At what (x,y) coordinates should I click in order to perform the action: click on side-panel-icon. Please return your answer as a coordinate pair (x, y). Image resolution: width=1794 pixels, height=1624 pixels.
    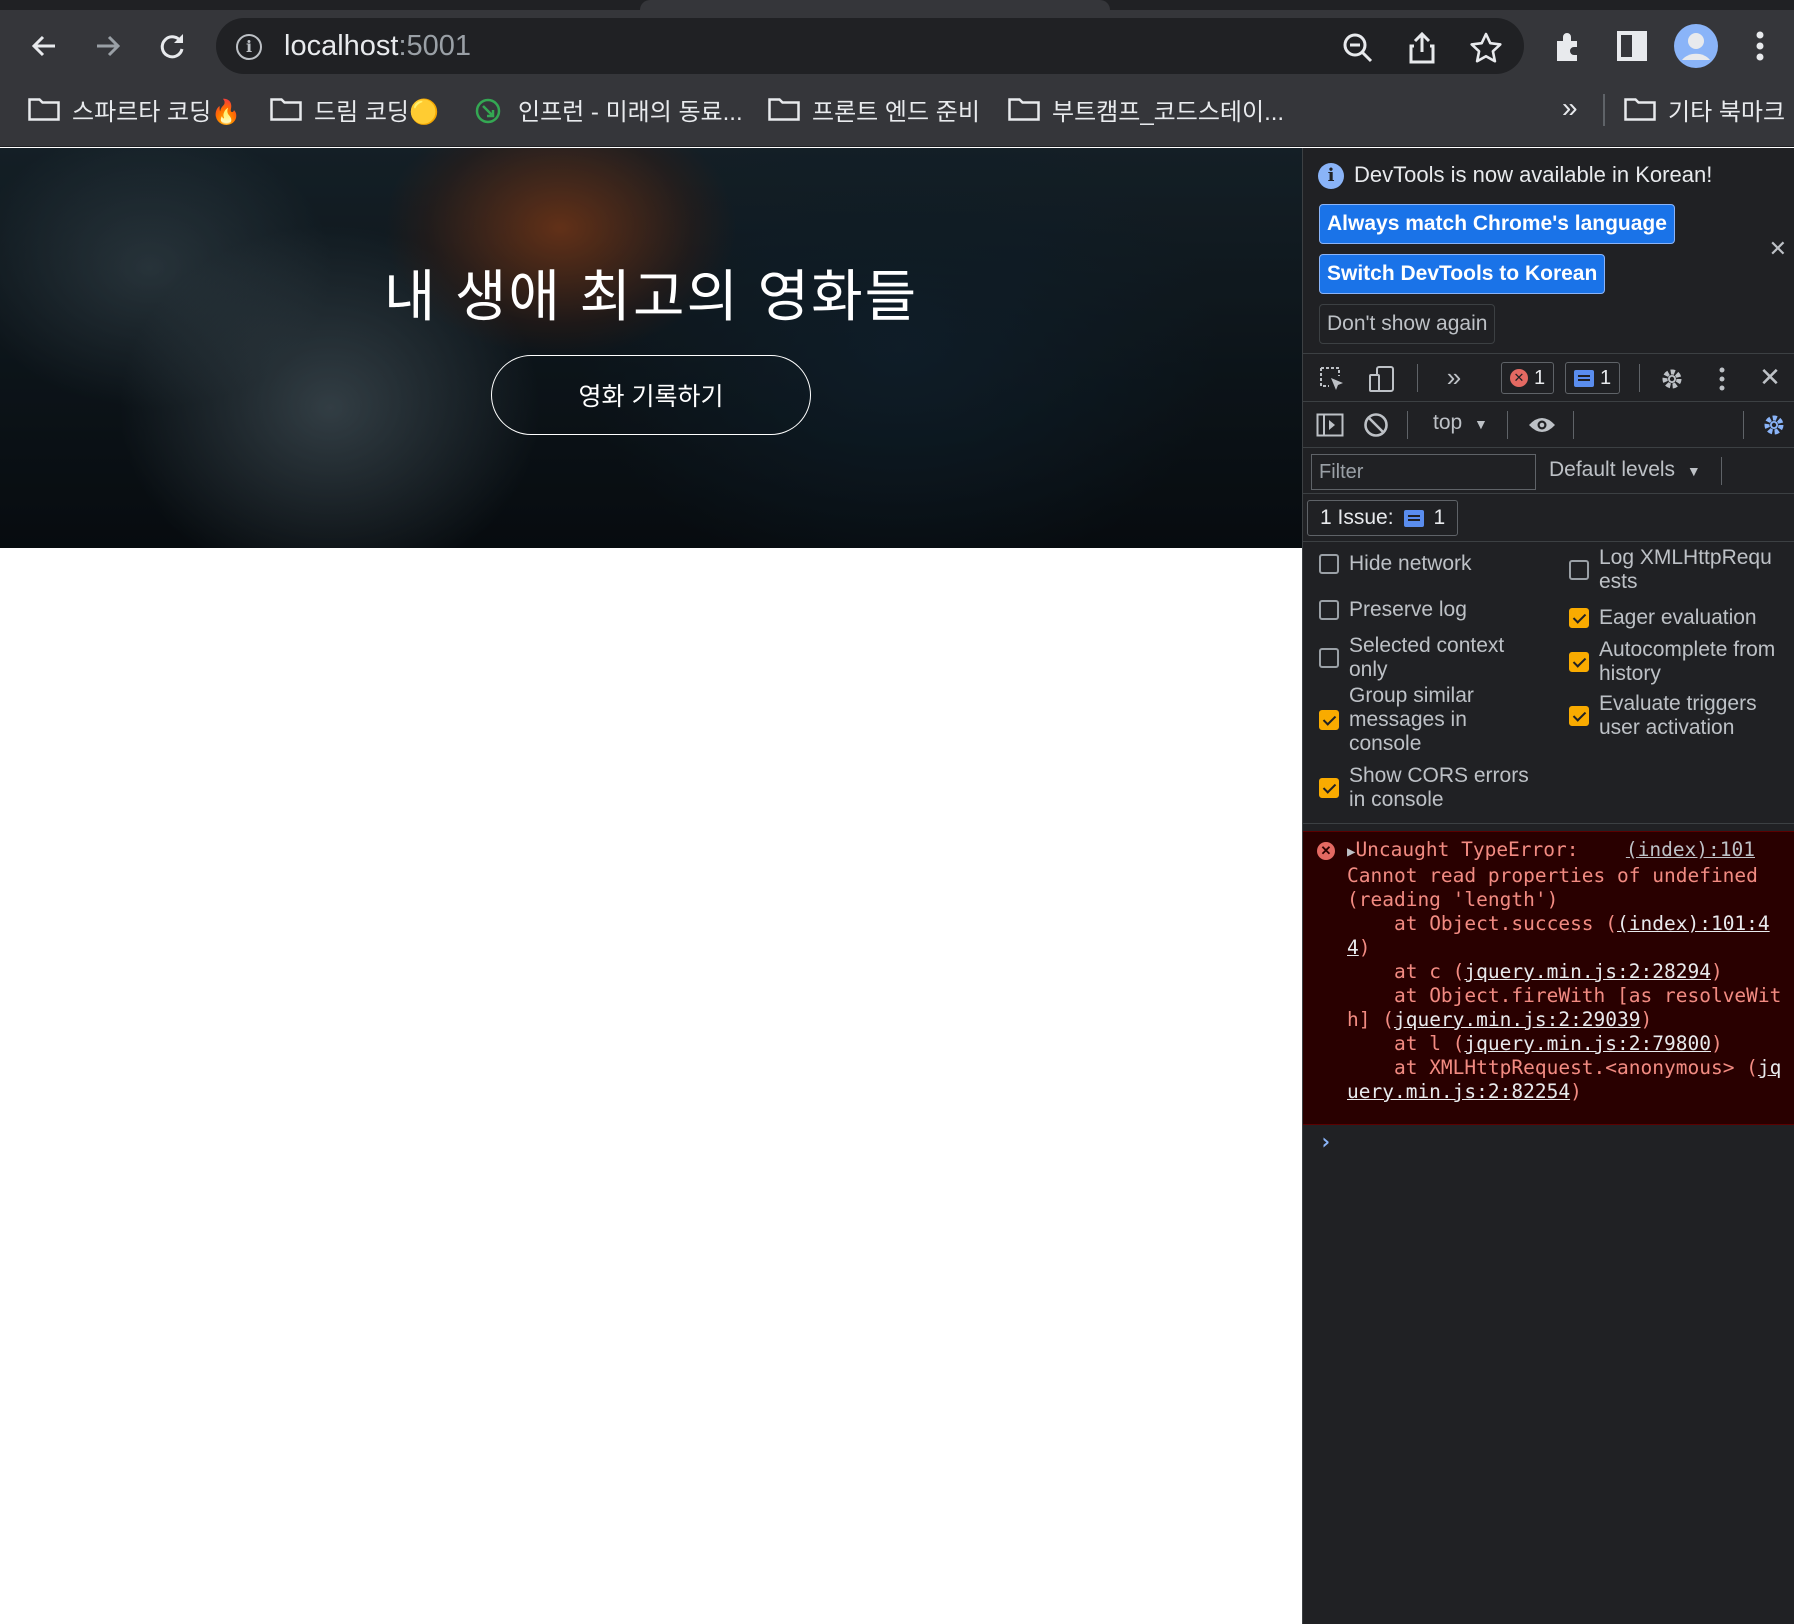
    Looking at the image, I should click on (1632, 46).